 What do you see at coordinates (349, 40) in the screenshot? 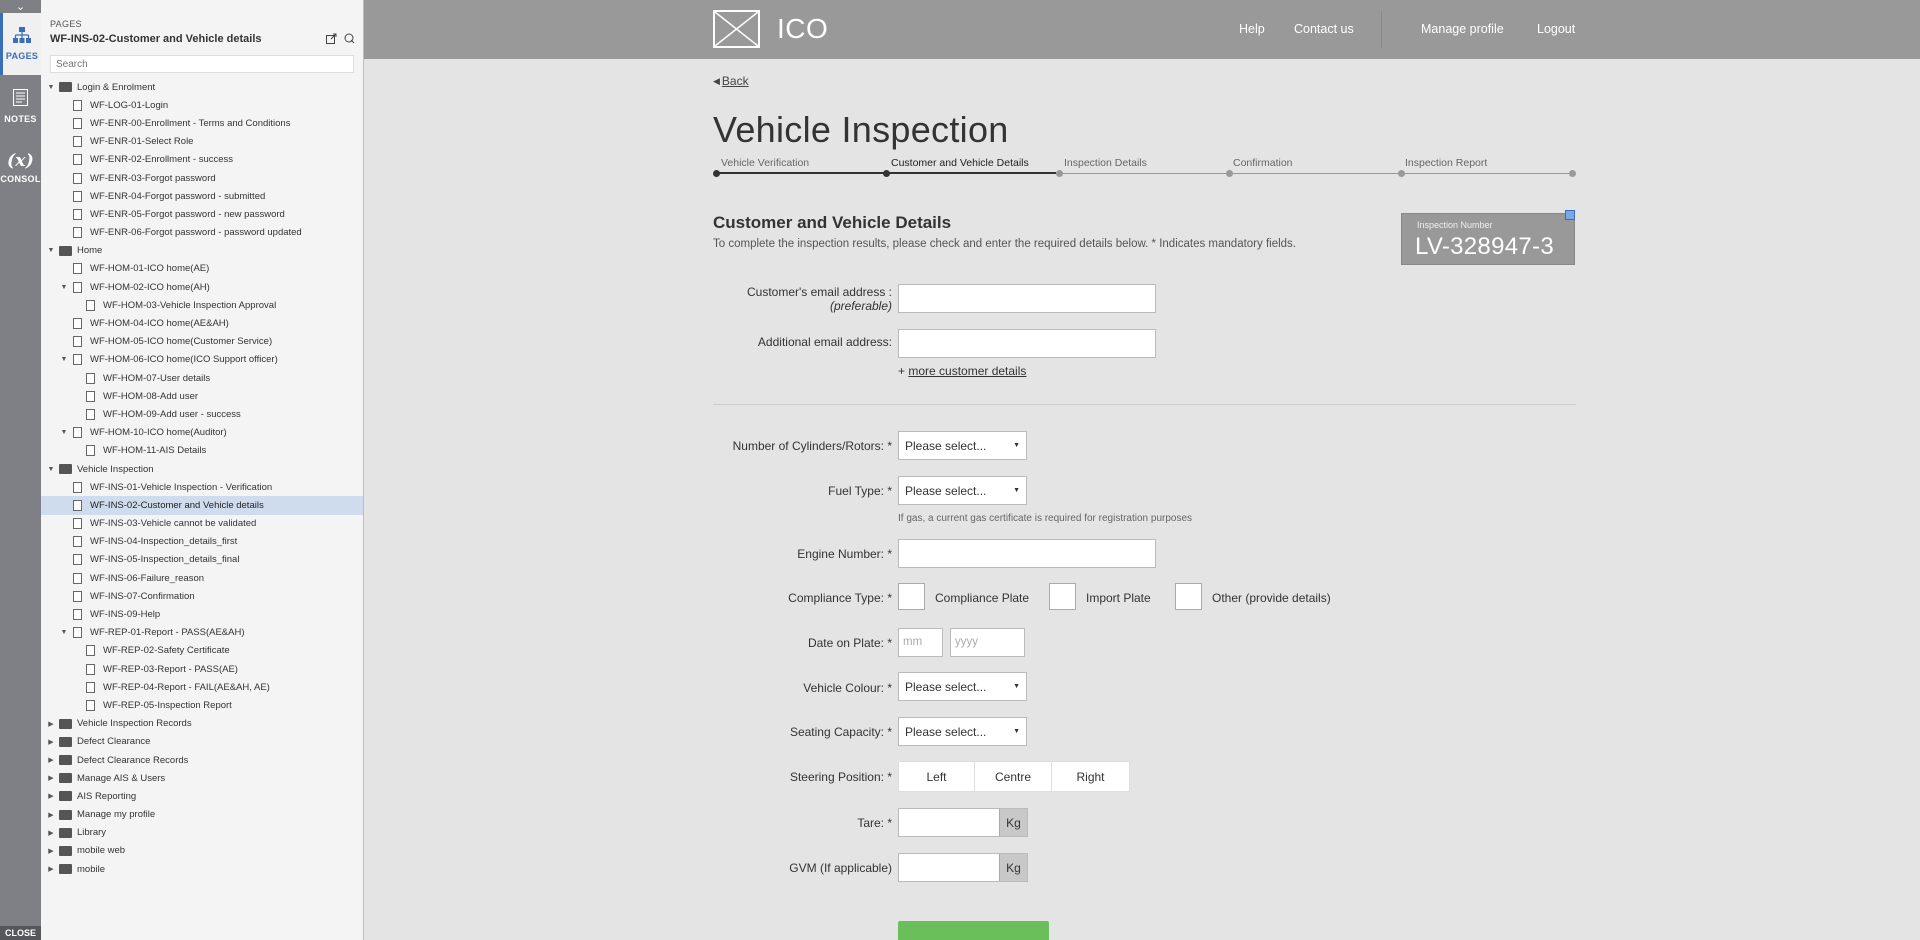
I see `page-locate-icon` at bounding box center [349, 40].